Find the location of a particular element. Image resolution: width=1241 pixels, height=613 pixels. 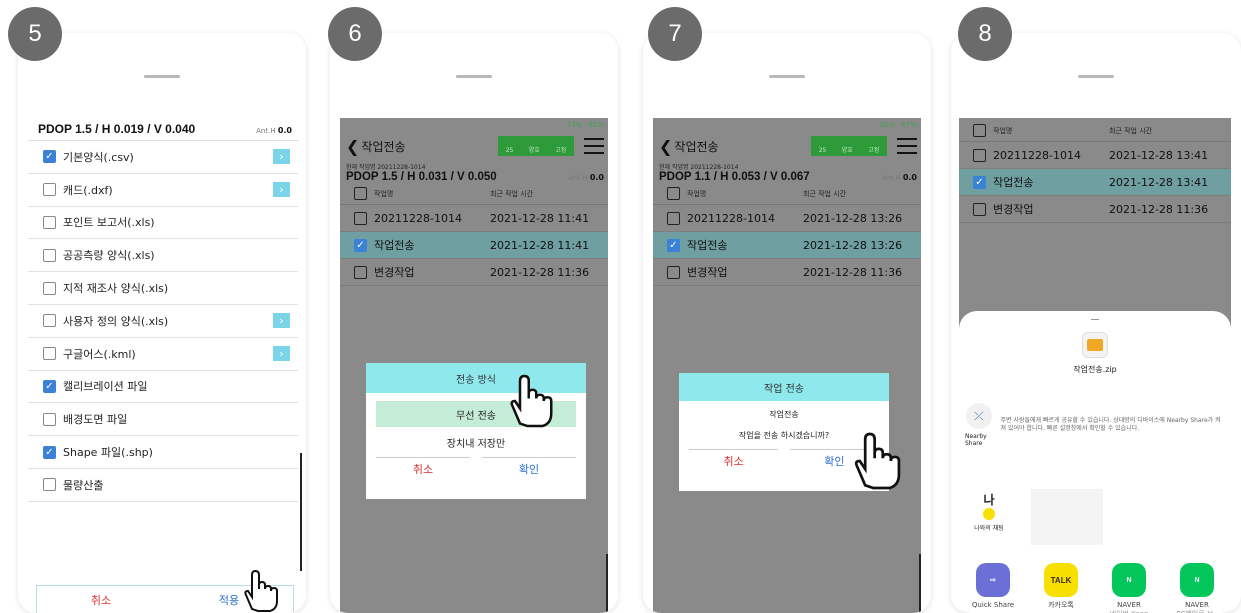

kakaotalk-icon: TALK is located at coordinates (1061, 580).